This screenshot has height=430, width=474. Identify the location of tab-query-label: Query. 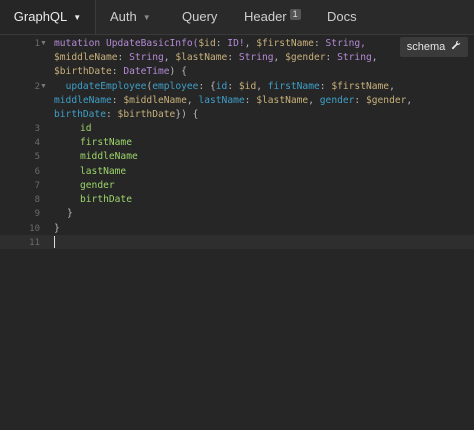
(200, 16).